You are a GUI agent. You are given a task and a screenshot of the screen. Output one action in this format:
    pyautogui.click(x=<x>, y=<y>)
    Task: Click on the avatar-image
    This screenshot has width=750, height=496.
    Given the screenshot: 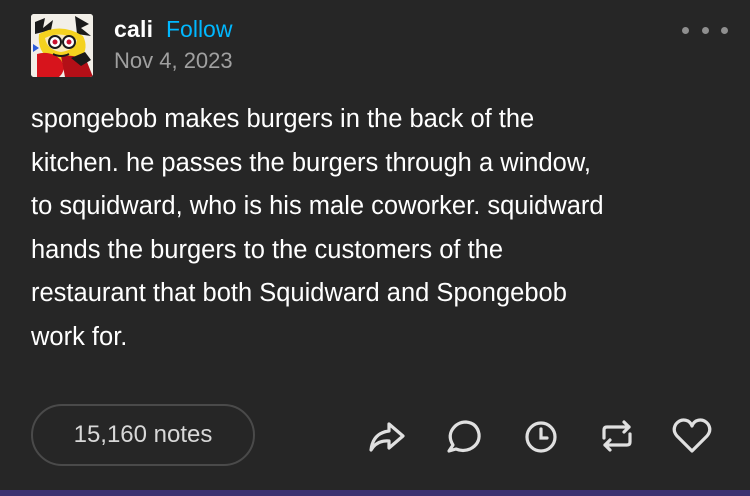 What is the action you would take?
    pyautogui.click(x=62, y=45)
    